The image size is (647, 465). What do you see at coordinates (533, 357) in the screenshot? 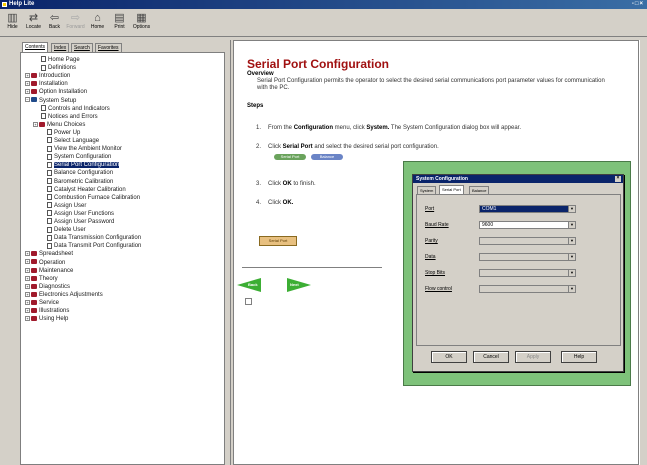
I see `dialog-apply-button: Apply` at bounding box center [533, 357].